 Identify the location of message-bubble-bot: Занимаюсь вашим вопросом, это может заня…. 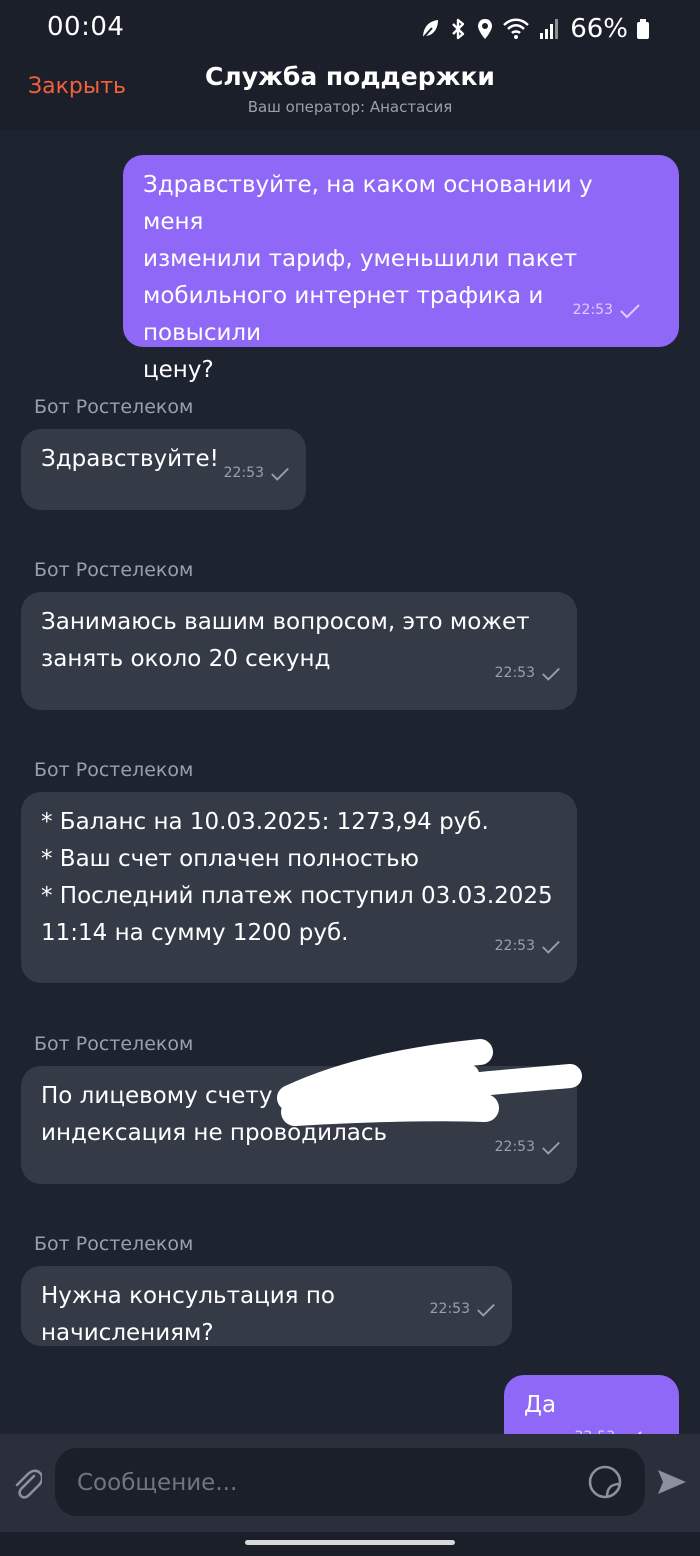
(299, 651).